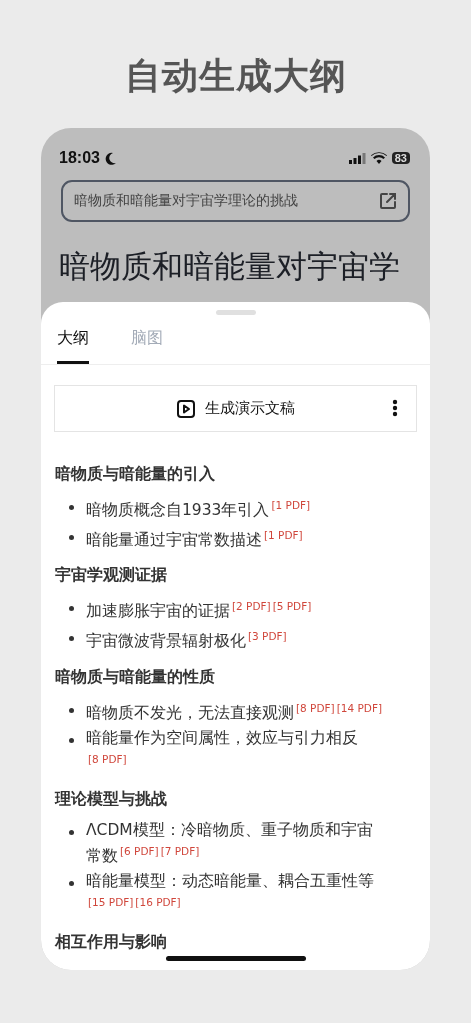 The height and width of the screenshot is (1023, 471). I want to click on section-heading: 理论模型与挑战, so click(111, 799).